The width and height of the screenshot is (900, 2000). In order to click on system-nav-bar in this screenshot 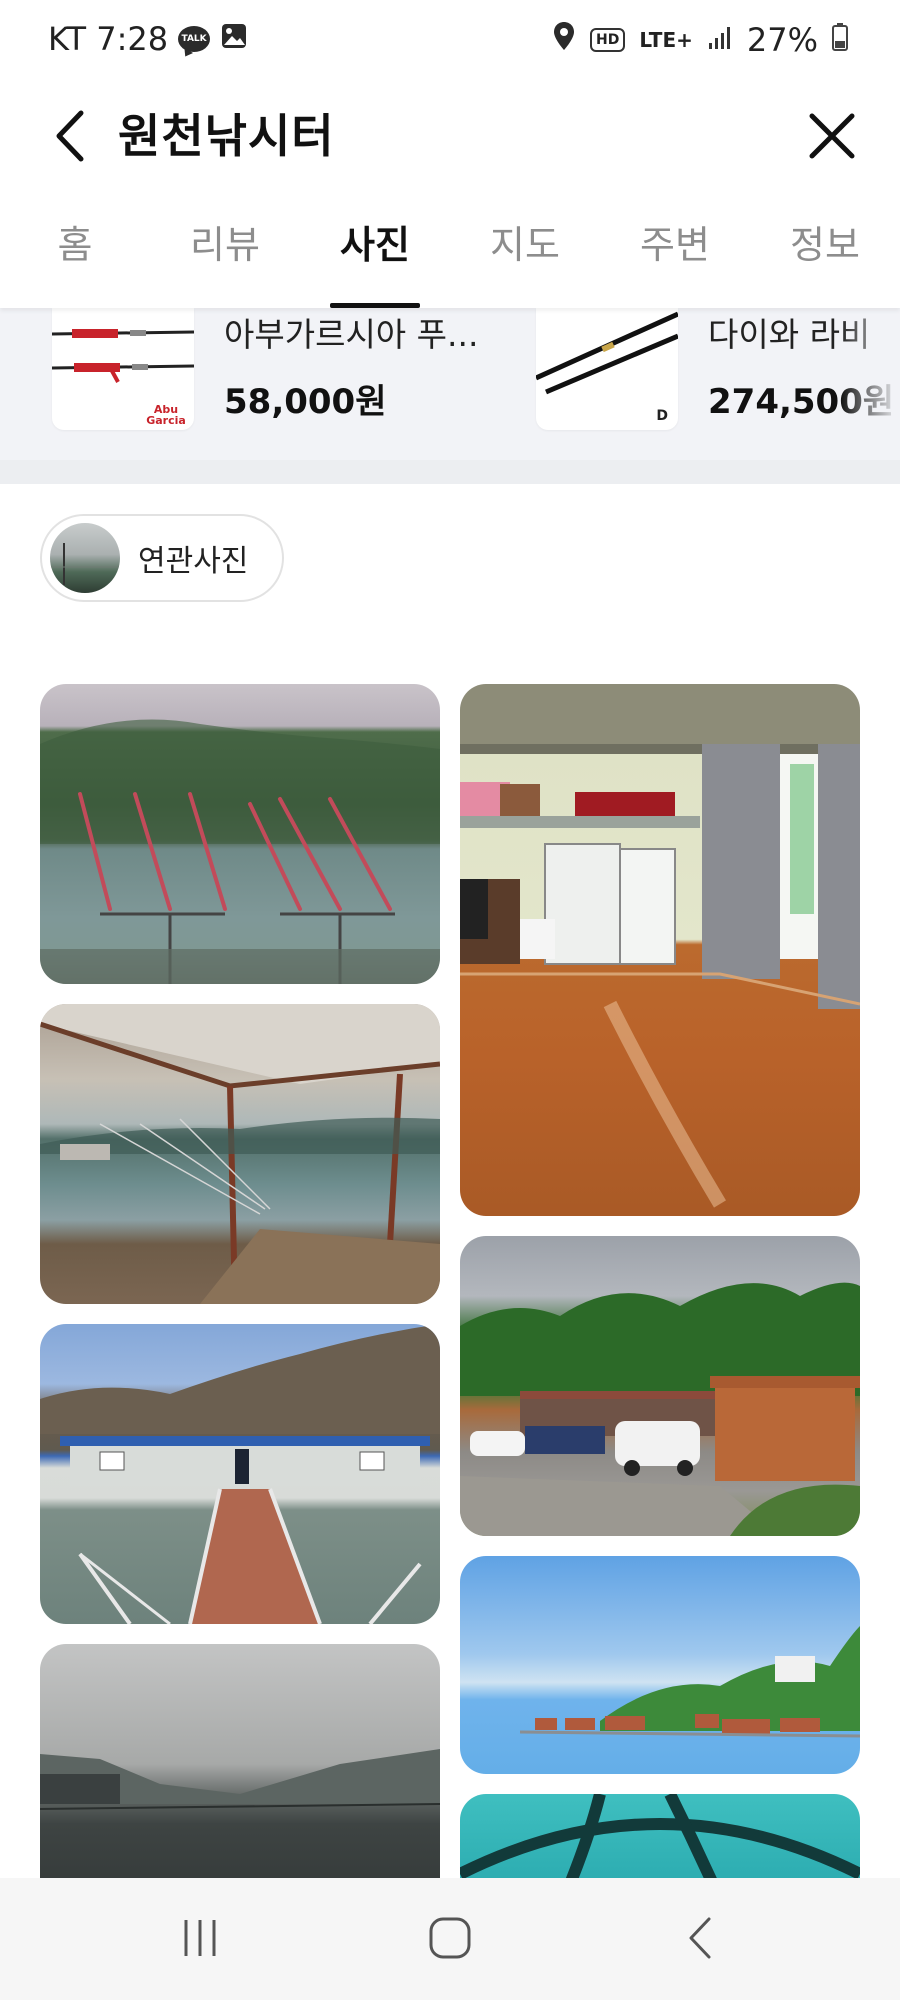, I will do `click(450, 1939)`.